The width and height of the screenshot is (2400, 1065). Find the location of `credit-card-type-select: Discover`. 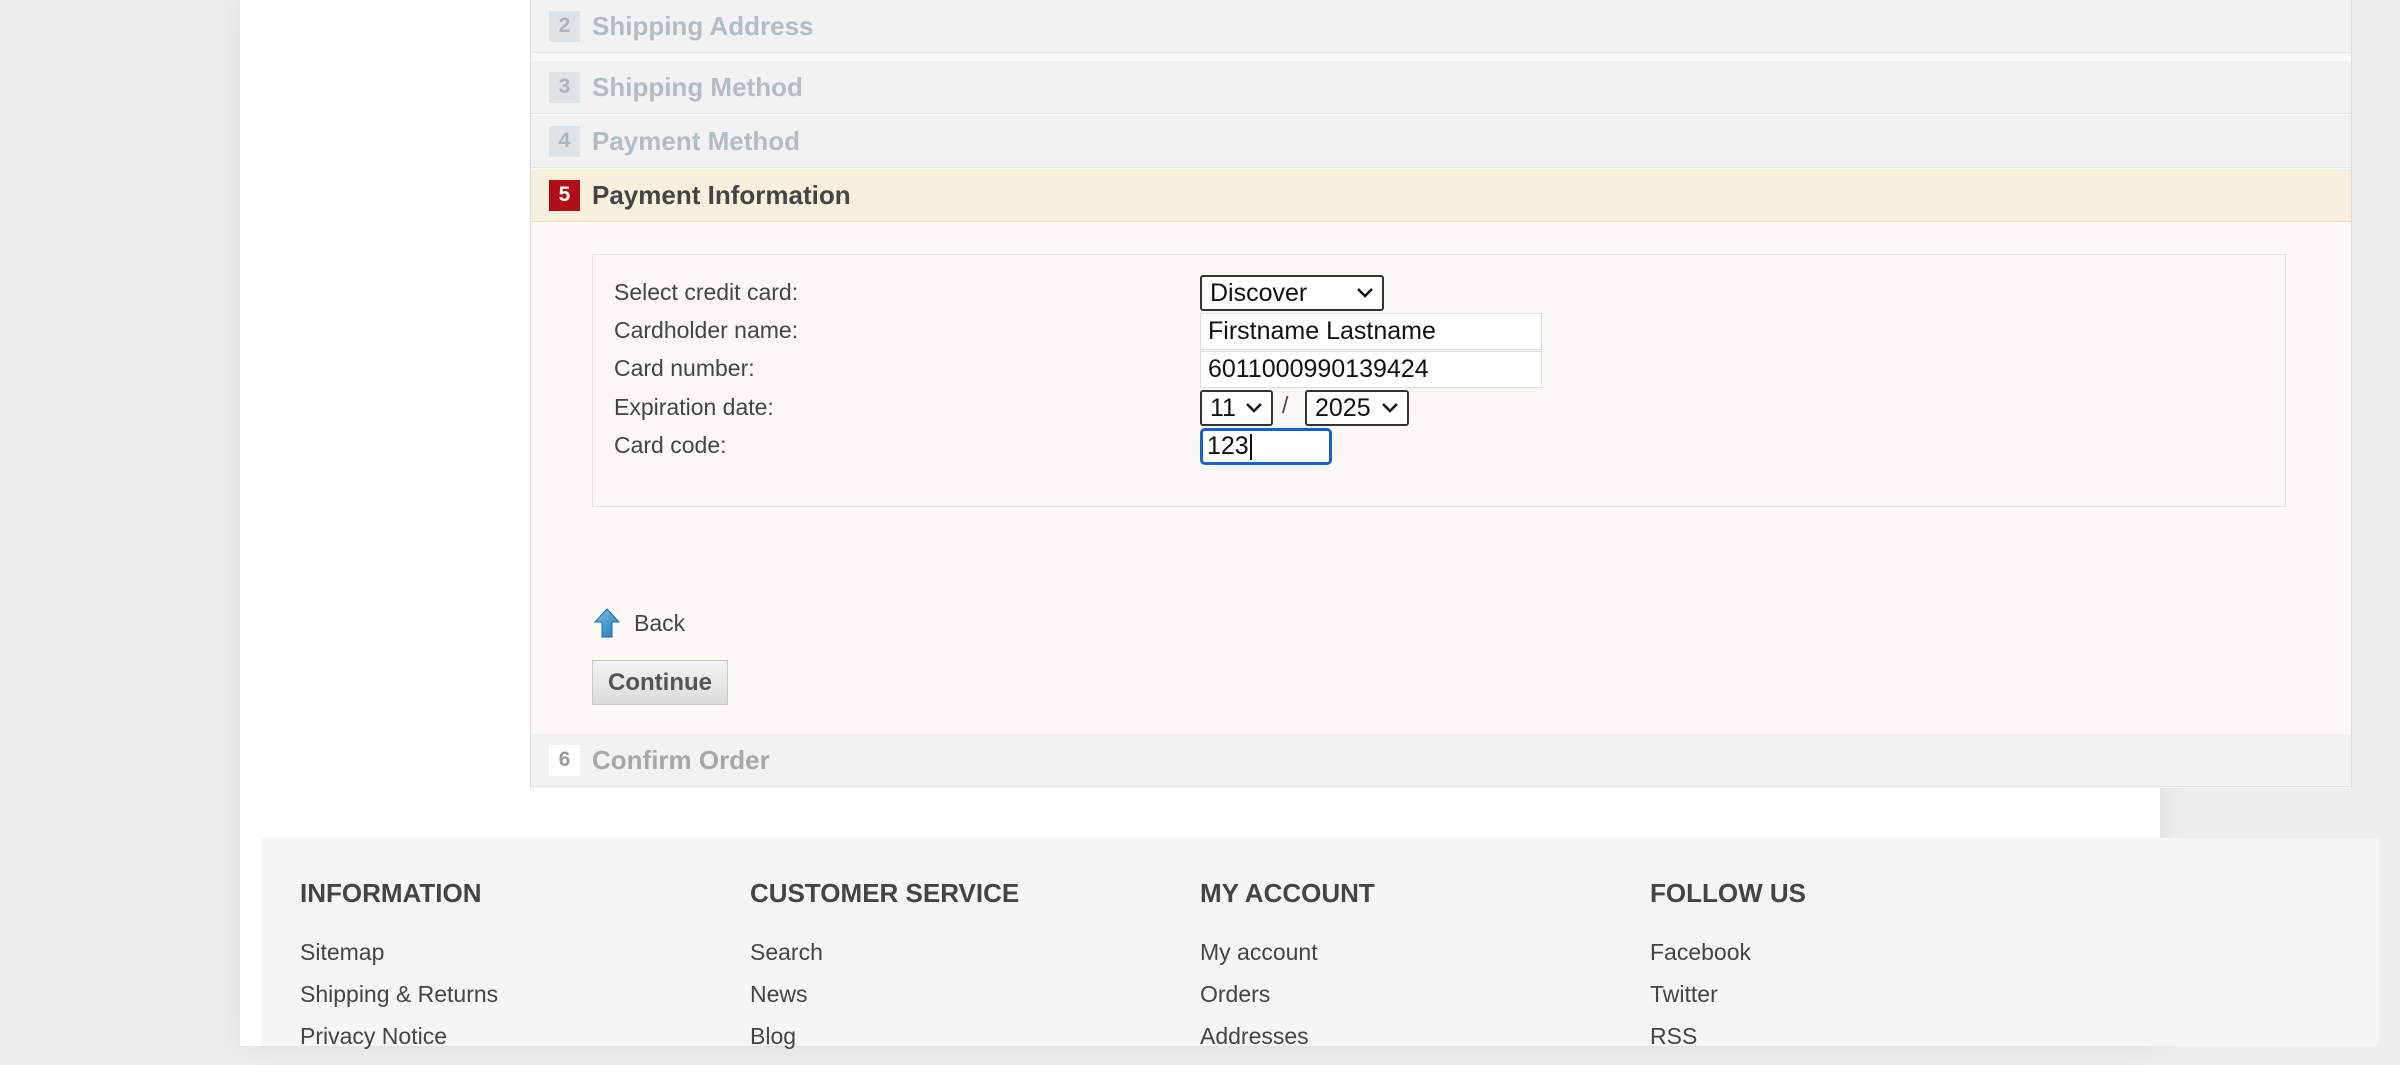

credit-card-type-select: Discover is located at coordinates (1292, 293).